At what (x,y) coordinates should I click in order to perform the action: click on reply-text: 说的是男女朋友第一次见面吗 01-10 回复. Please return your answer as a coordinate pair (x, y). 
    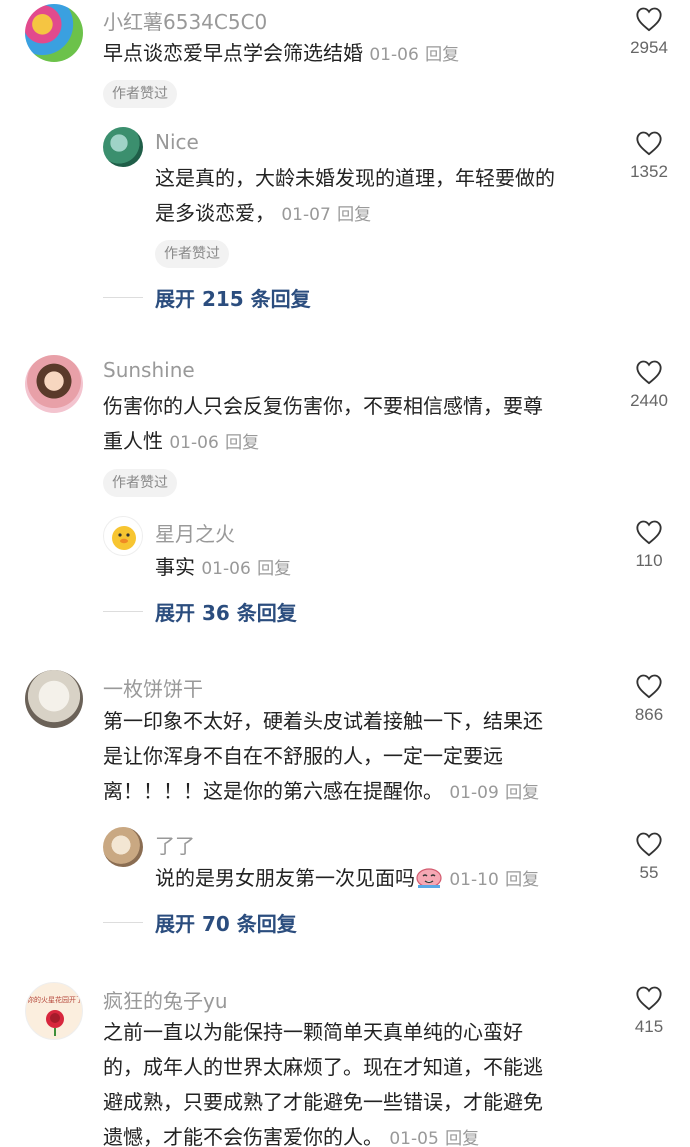
    Looking at the image, I should click on (347, 879).